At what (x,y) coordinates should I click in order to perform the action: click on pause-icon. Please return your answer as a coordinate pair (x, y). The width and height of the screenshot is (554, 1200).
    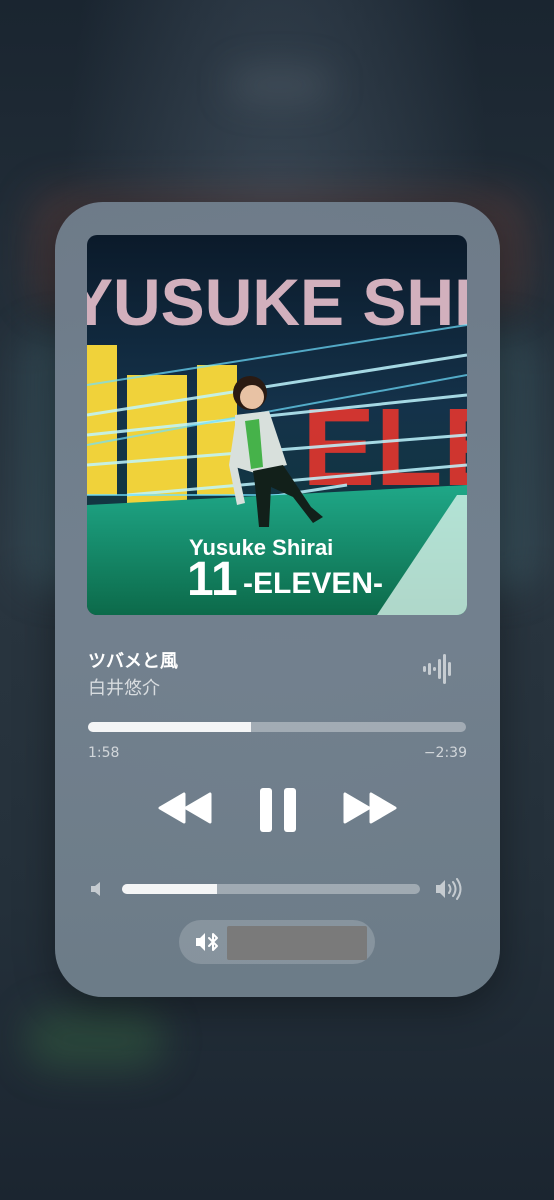
    Looking at the image, I should click on (278, 810).